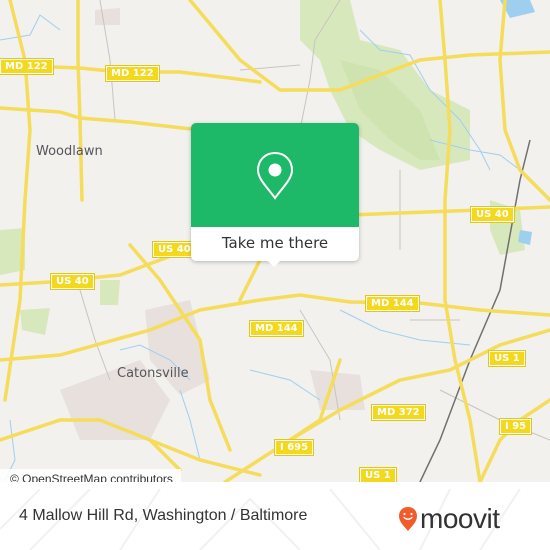  What do you see at coordinates (515, 426) in the screenshot?
I see `road-shield: I 95` at bounding box center [515, 426].